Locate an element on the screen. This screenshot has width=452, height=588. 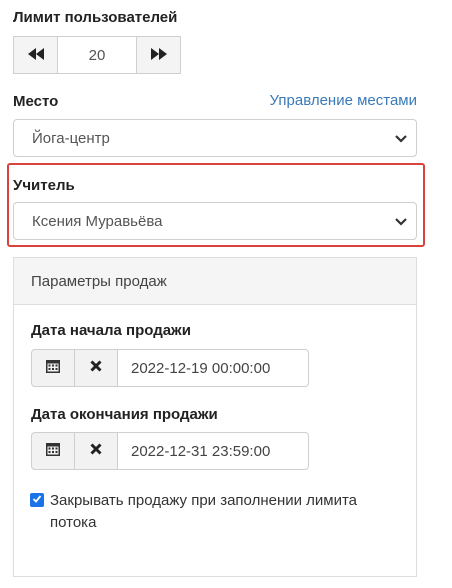
teacher-select: Ксения Муравьёва is located at coordinates (215, 221).